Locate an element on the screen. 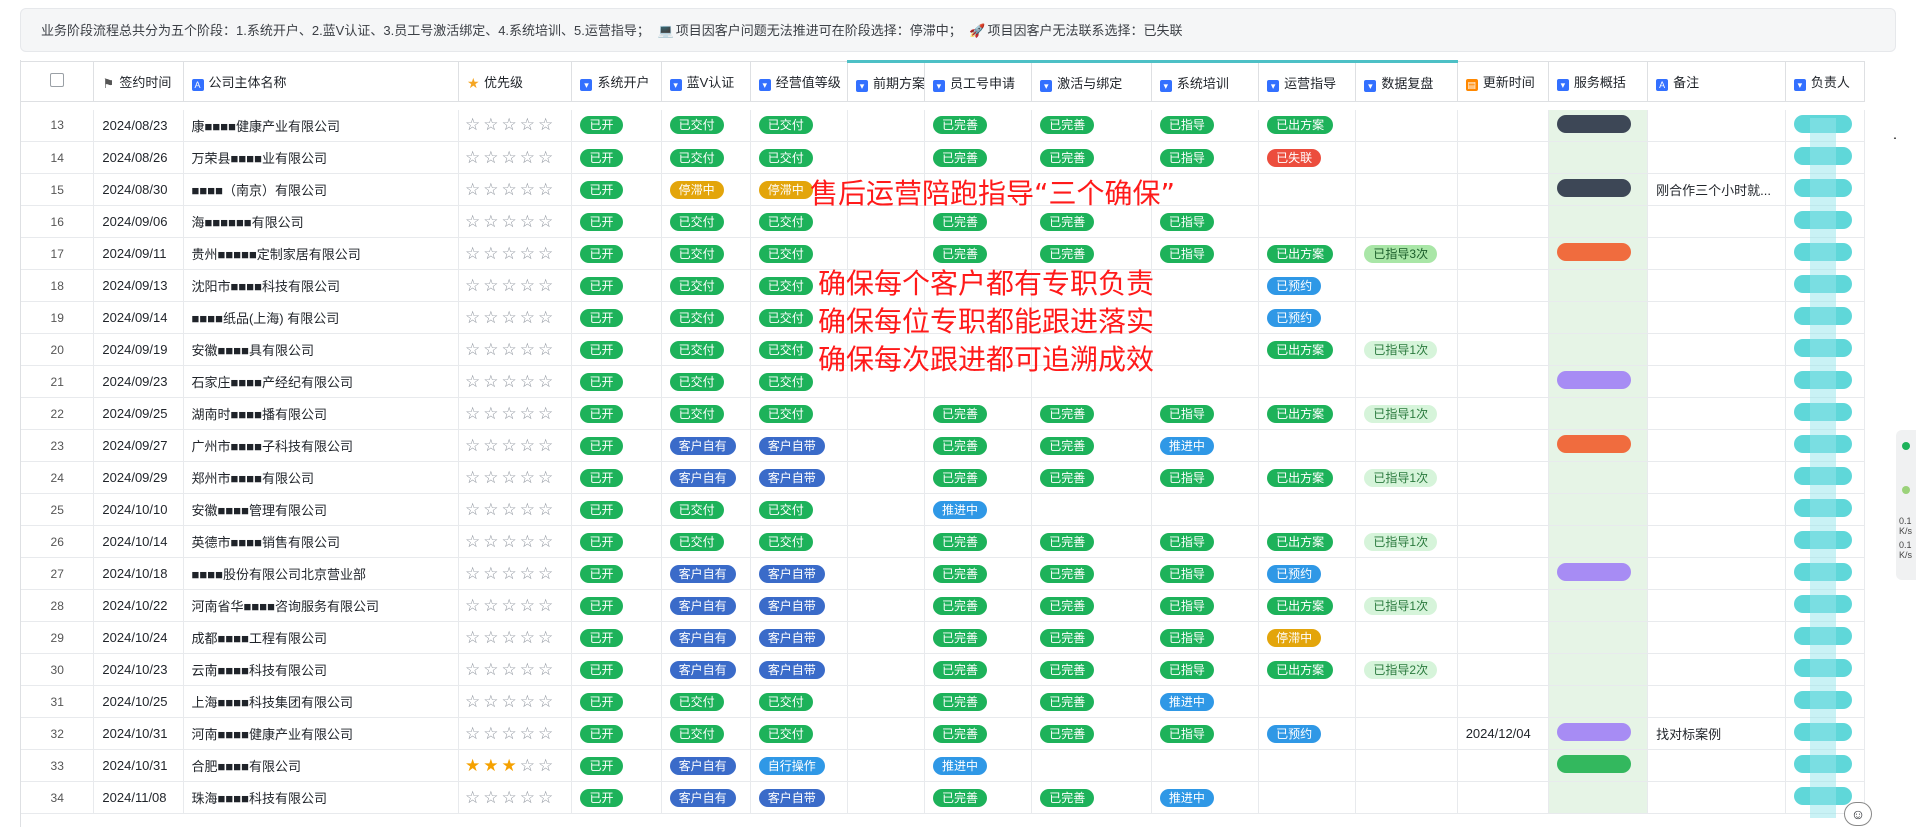  row-number-cell: 31 is located at coordinates (58, 701).